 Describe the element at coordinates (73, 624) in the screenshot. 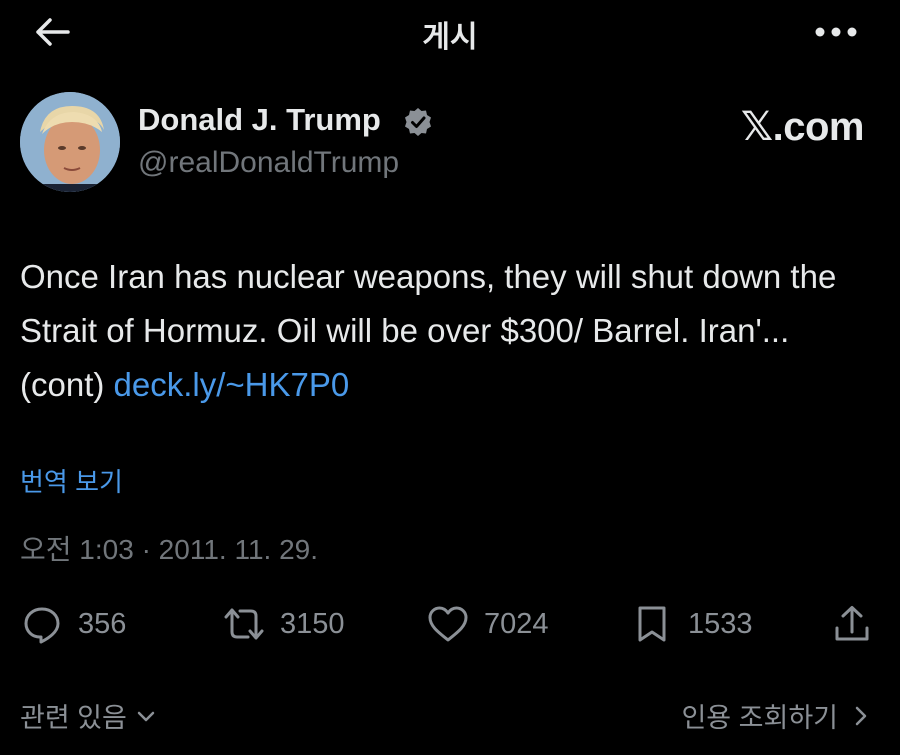

I see `reply-button: 356` at that location.